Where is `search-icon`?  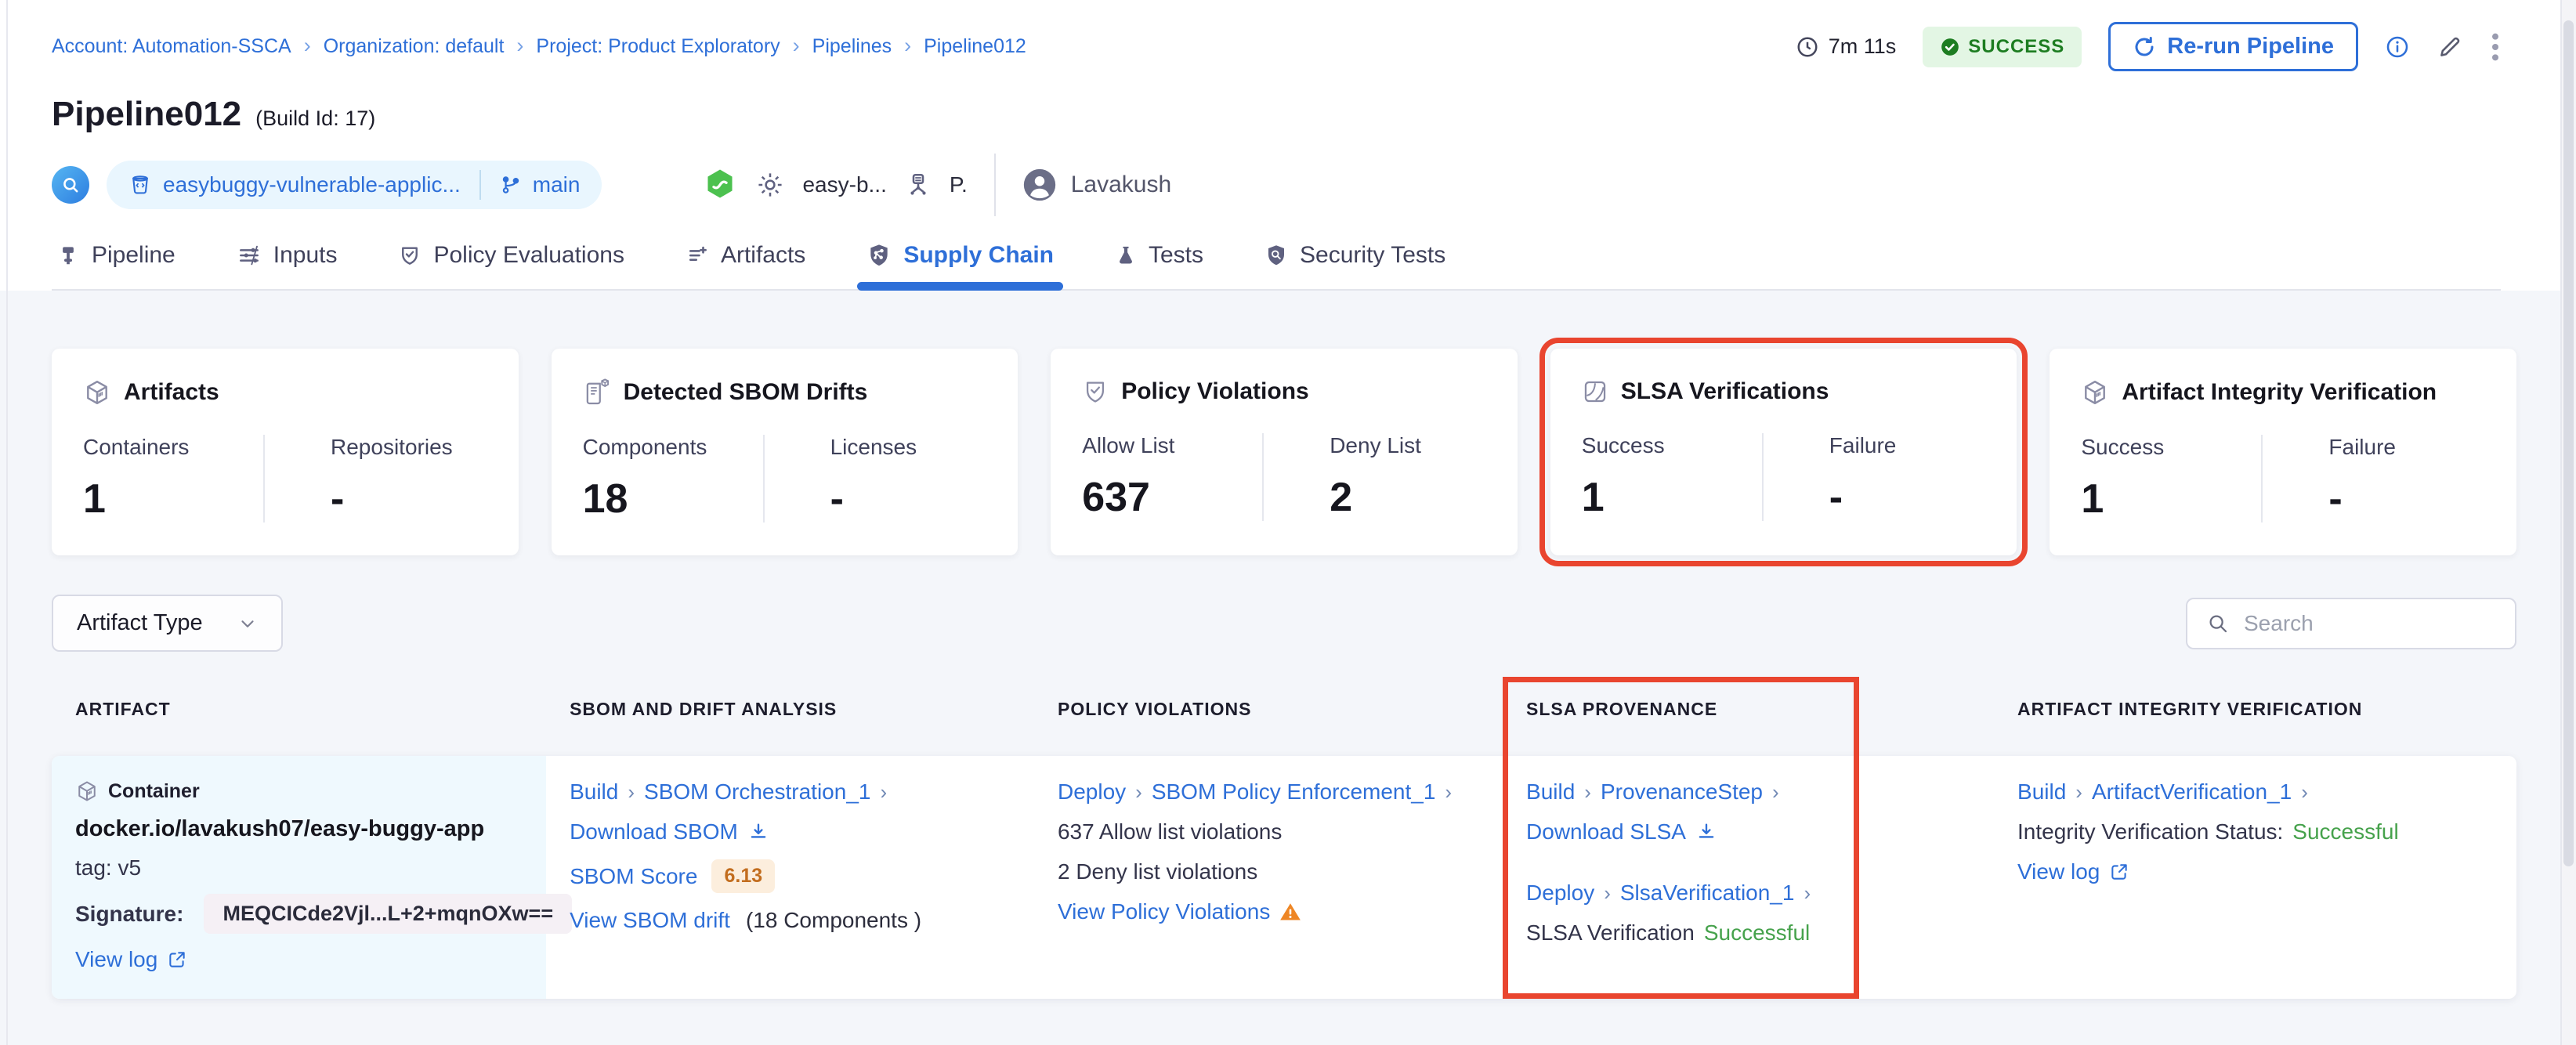
search-icon is located at coordinates (2218, 623).